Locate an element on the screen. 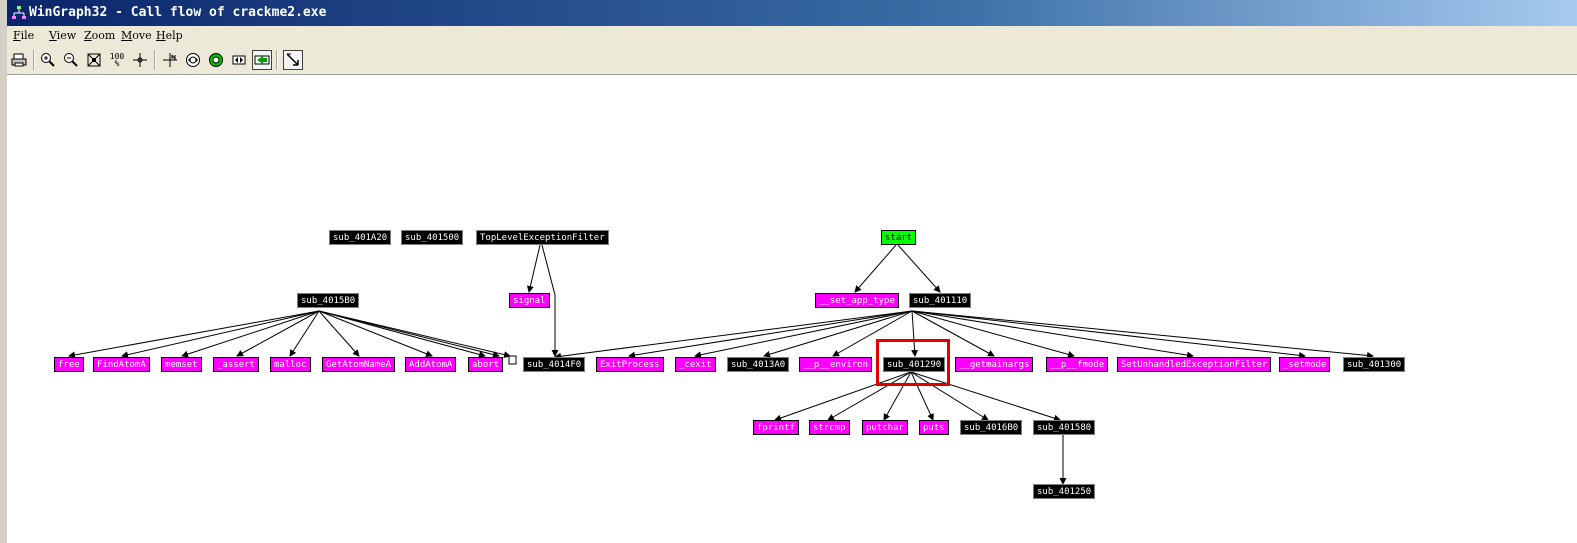  center-button is located at coordinates (140, 60).